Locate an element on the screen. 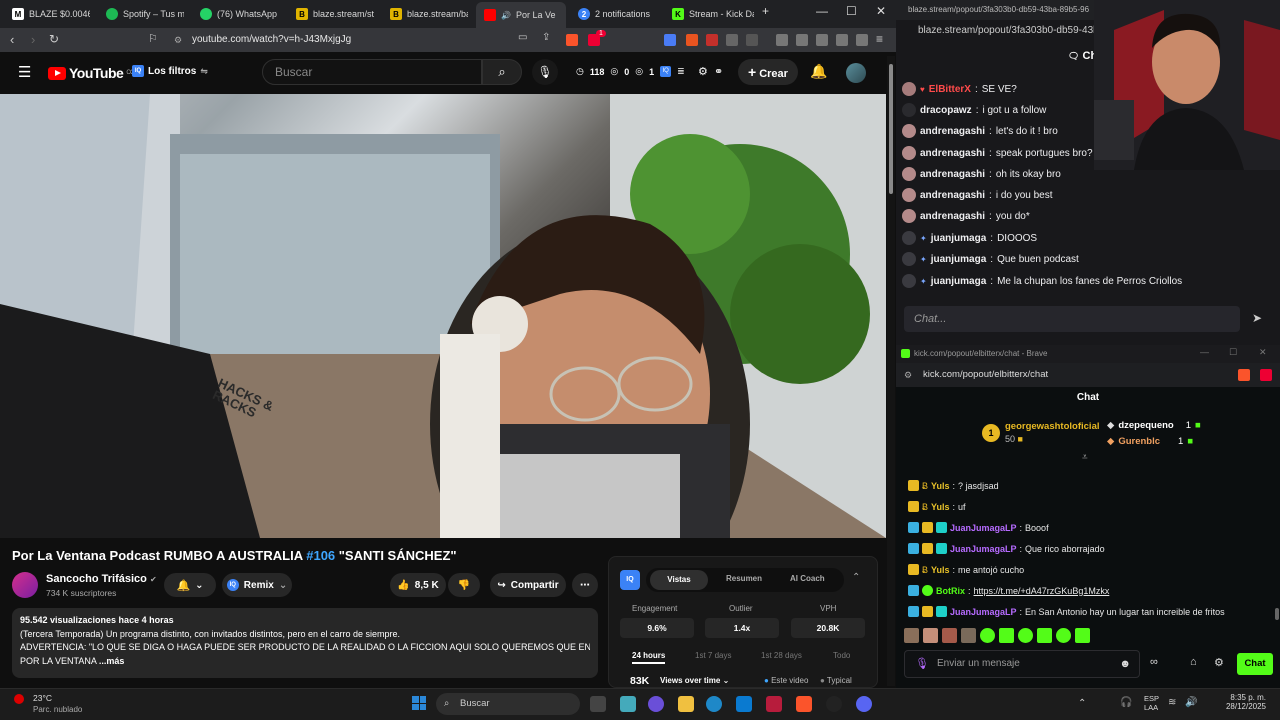 This screenshot has width=1280, height=720. channel-name: Sancocho Trifásico ✔ is located at coordinates (101, 579).